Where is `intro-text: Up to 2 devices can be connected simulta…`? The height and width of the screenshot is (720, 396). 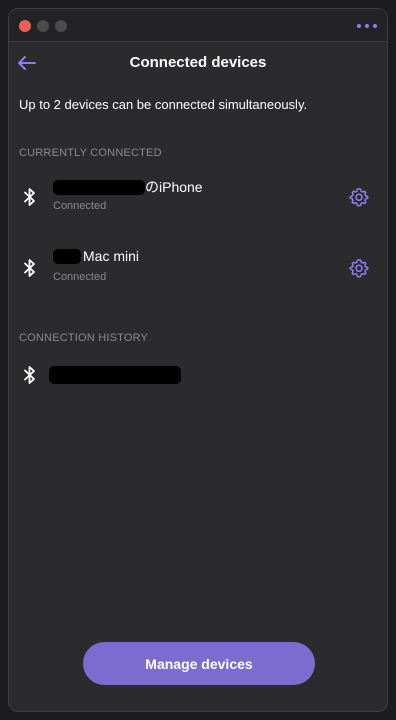
intro-text: Up to 2 devices can be connected simulta… is located at coordinates (163, 104).